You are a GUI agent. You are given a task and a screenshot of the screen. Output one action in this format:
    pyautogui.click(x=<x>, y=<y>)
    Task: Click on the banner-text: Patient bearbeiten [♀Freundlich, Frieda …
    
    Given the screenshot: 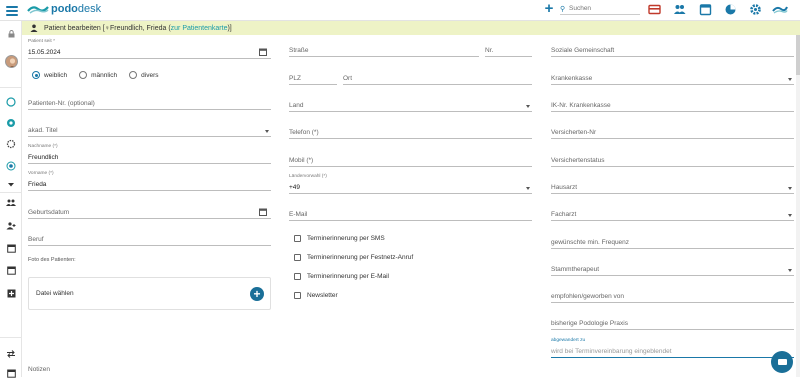 What is the action you would take?
    pyautogui.click(x=107, y=28)
    